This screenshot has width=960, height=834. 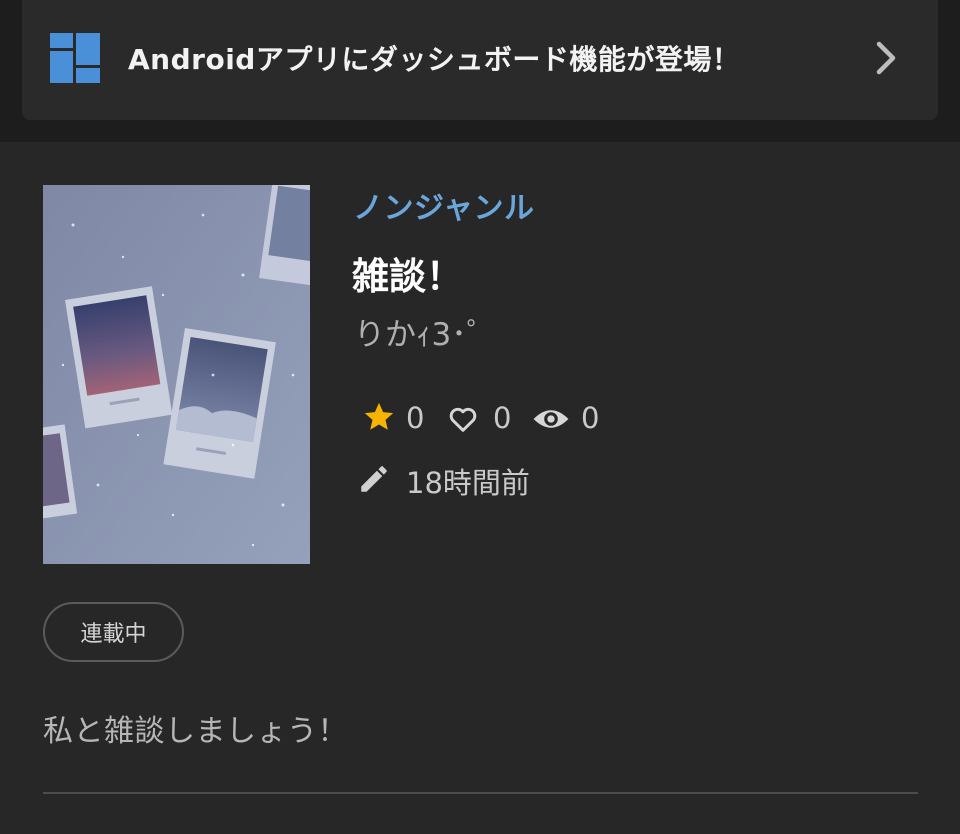 I want to click on author-name: りかｨ3･゜, so click(x=426, y=331).